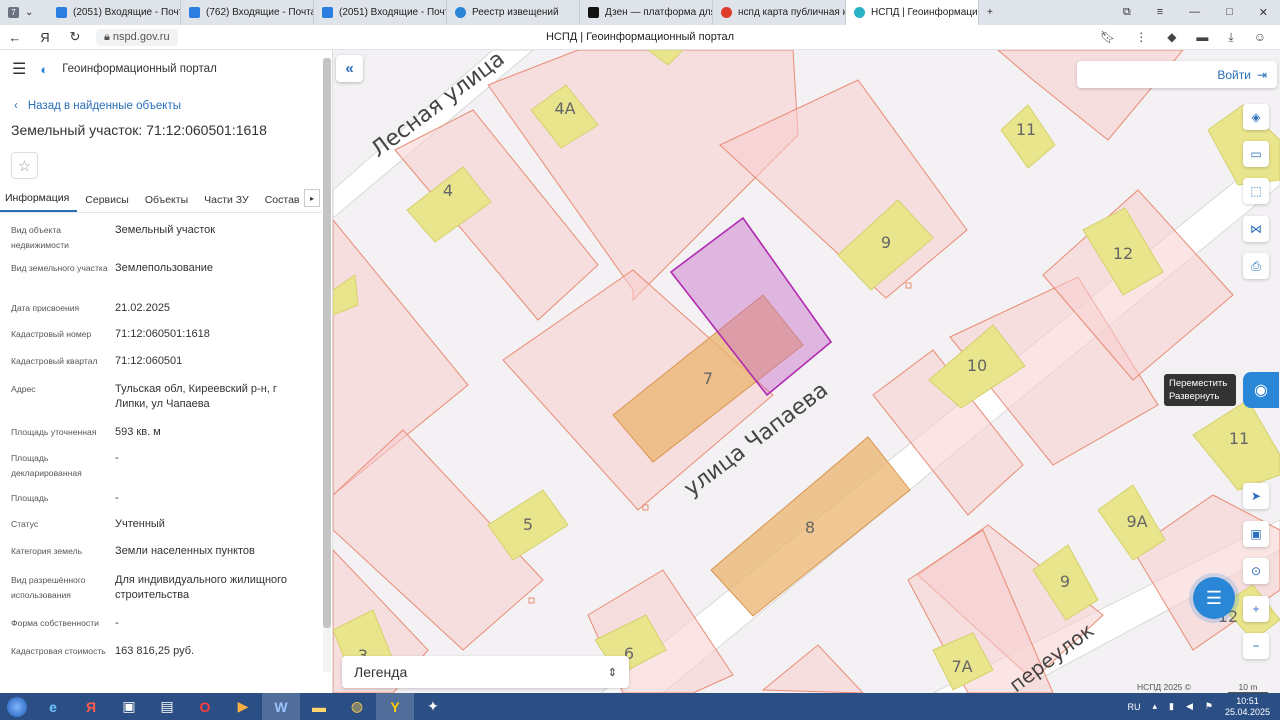 The image size is (1280, 720). Describe the element at coordinates (1256, 534) in the screenshot. I see `minimap-button: ▣` at that location.